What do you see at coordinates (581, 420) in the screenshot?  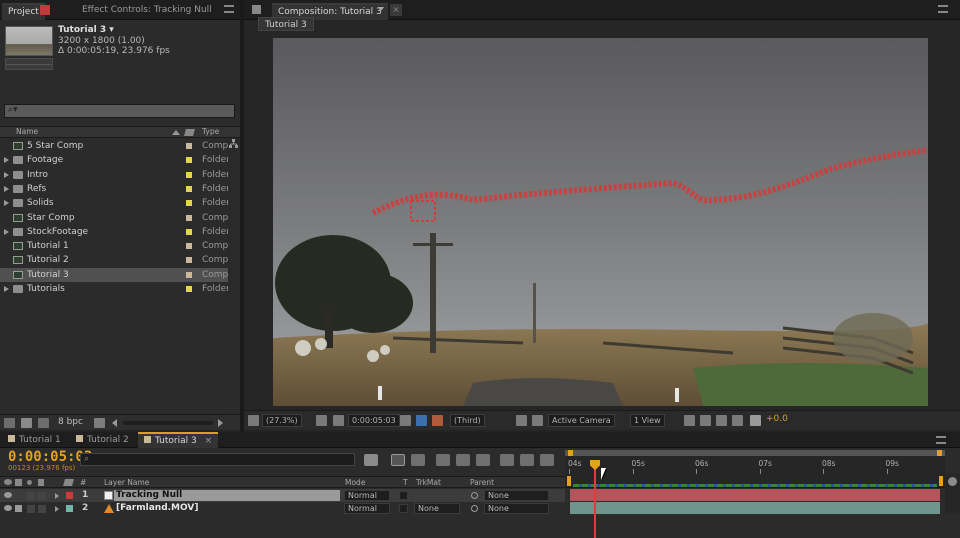 I see `camera-dropdown: Active Camera` at bounding box center [581, 420].